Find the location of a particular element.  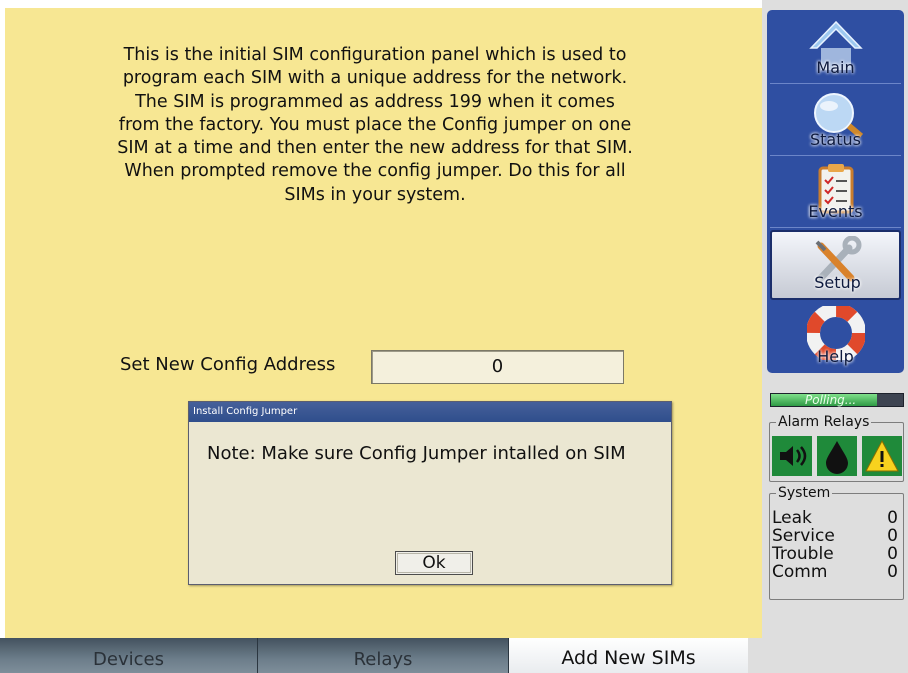

system-status-group: System Leak 0 Service 0 Trouble 0 Comm 0 is located at coordinates (836, 542).